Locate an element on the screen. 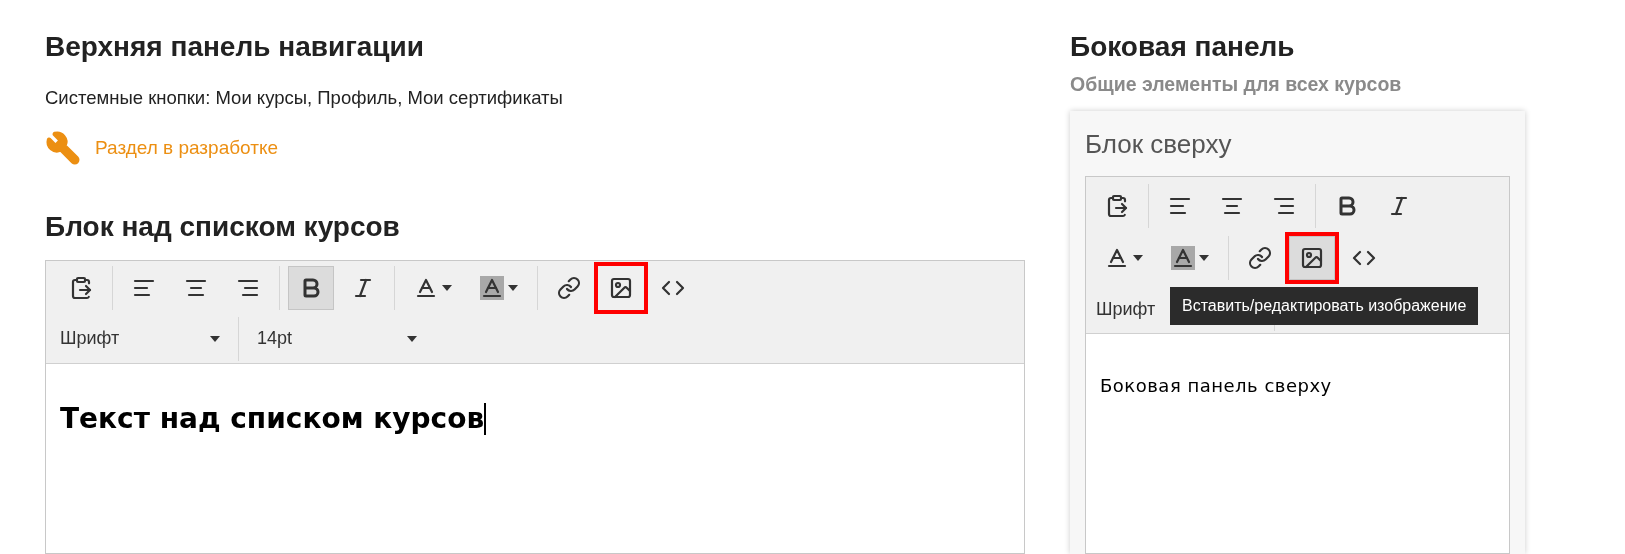 This screenshot has height=554, width=1625. section-title: Боковая панель is located at coordinates (1183, 47).